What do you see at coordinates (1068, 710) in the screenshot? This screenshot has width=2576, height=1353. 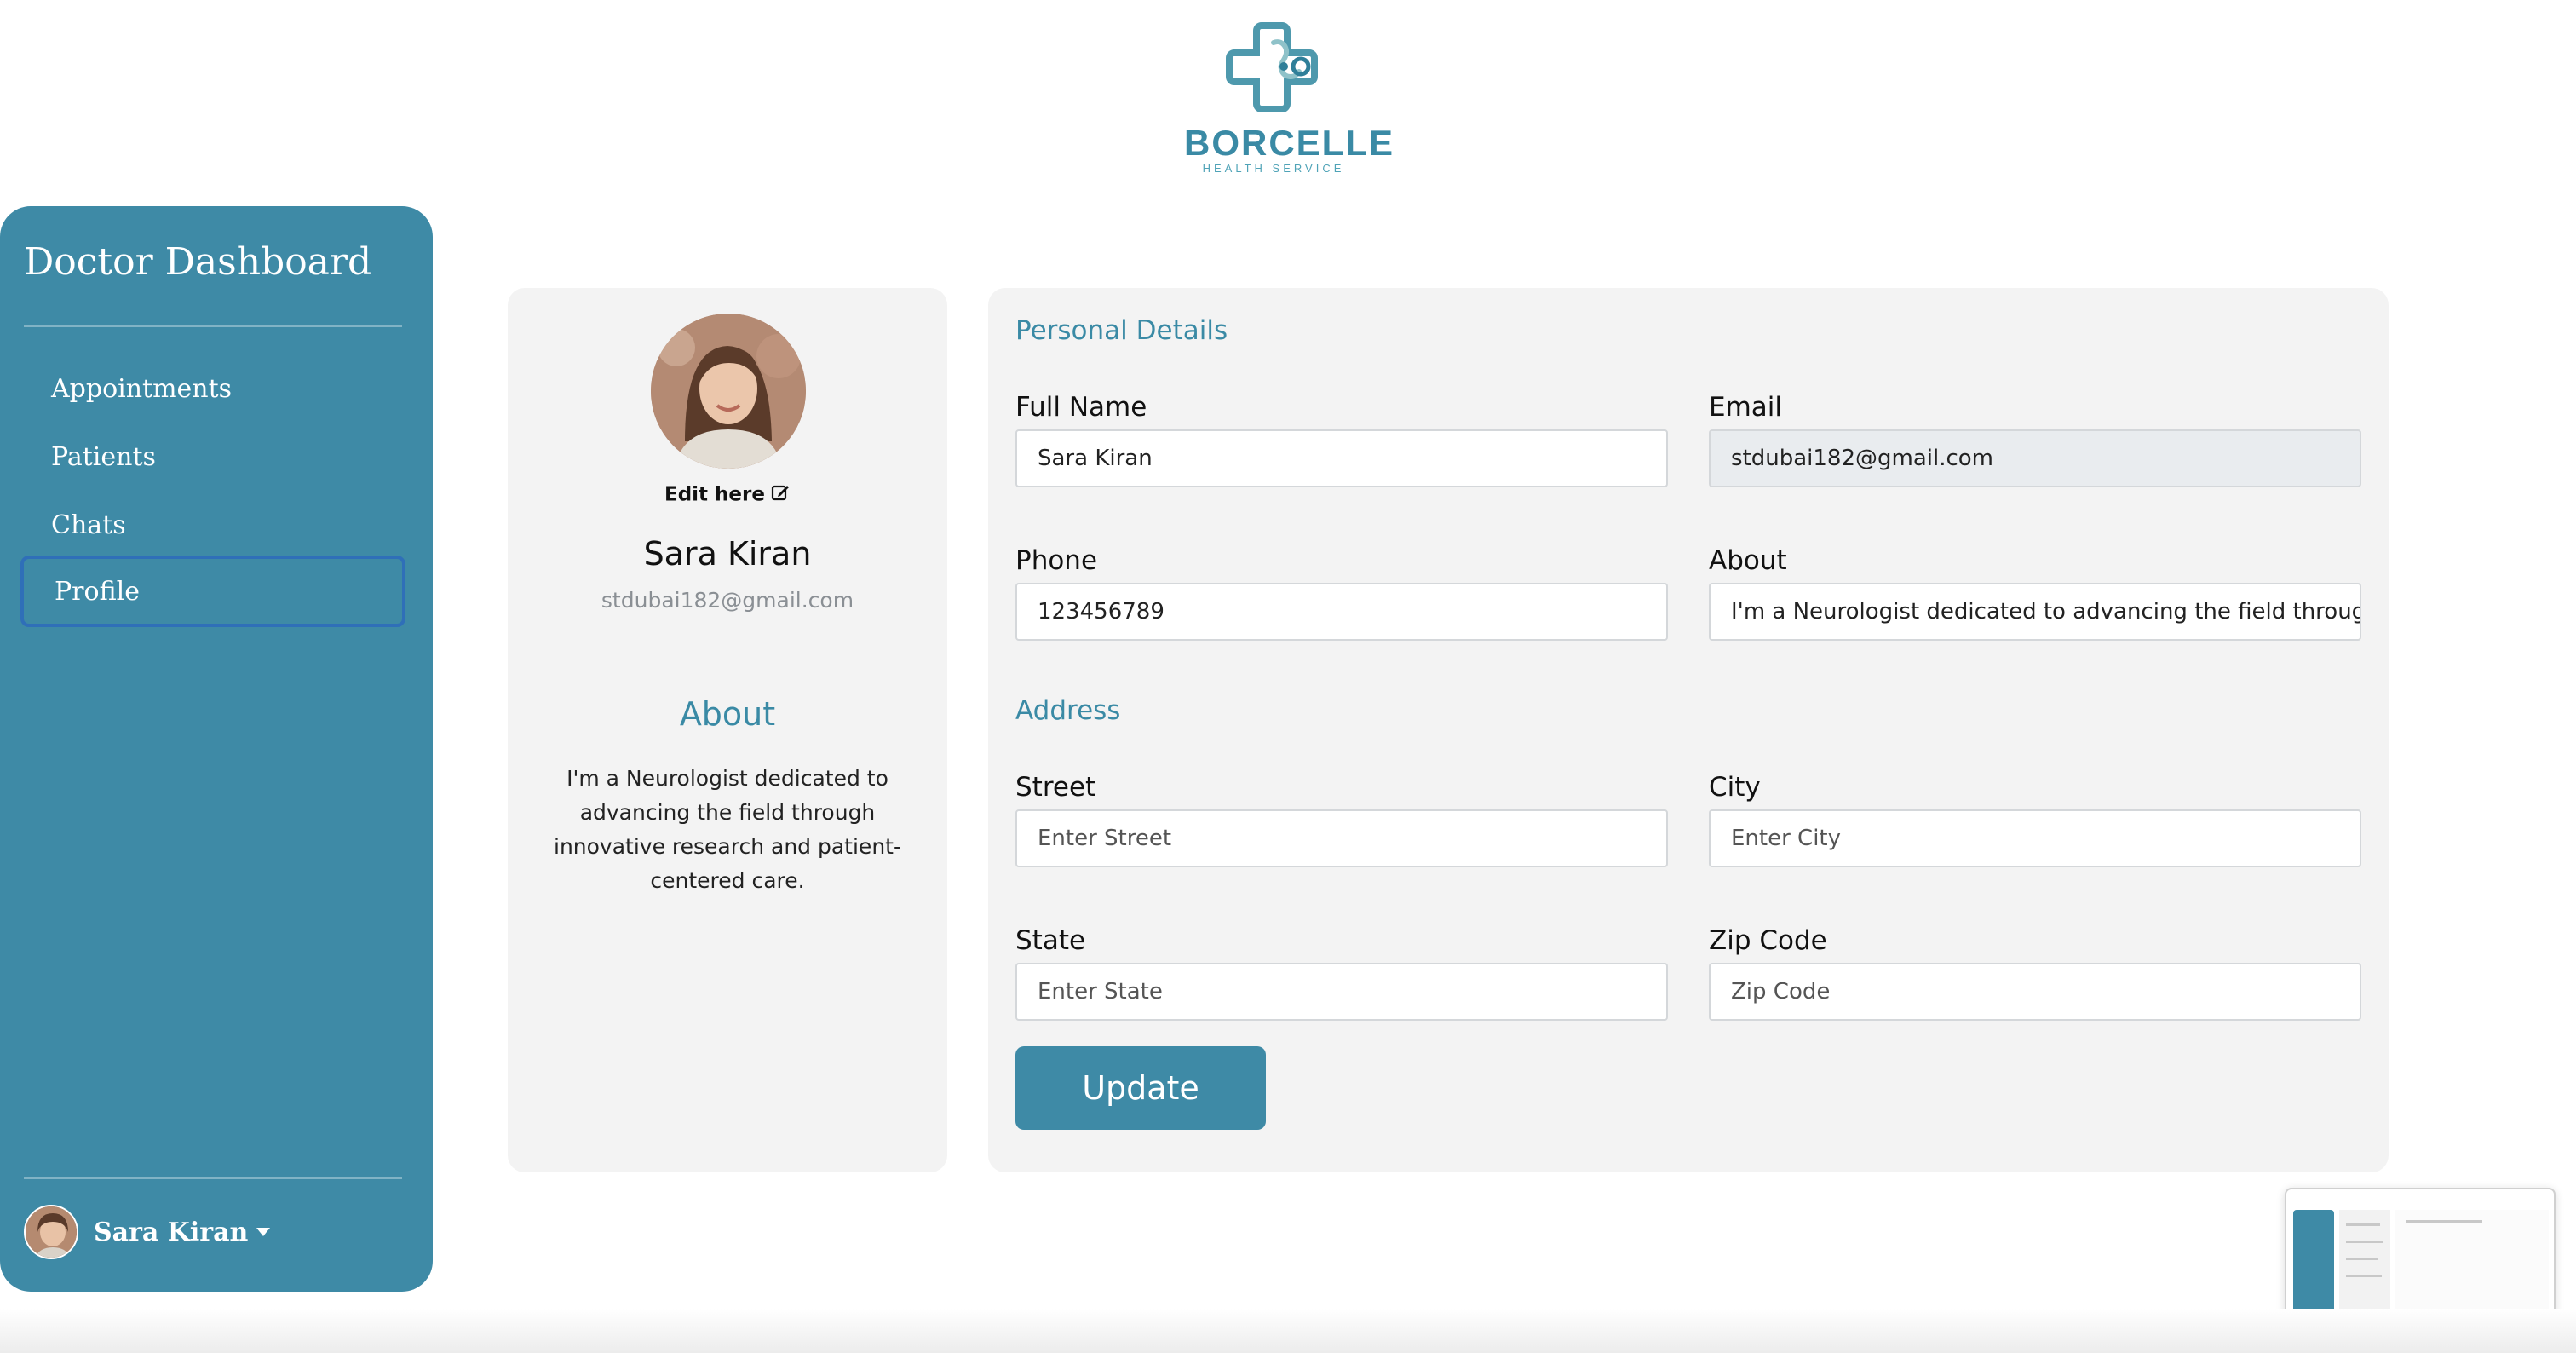 I see `address-heading: Address` at bounding box center [1068, 710].